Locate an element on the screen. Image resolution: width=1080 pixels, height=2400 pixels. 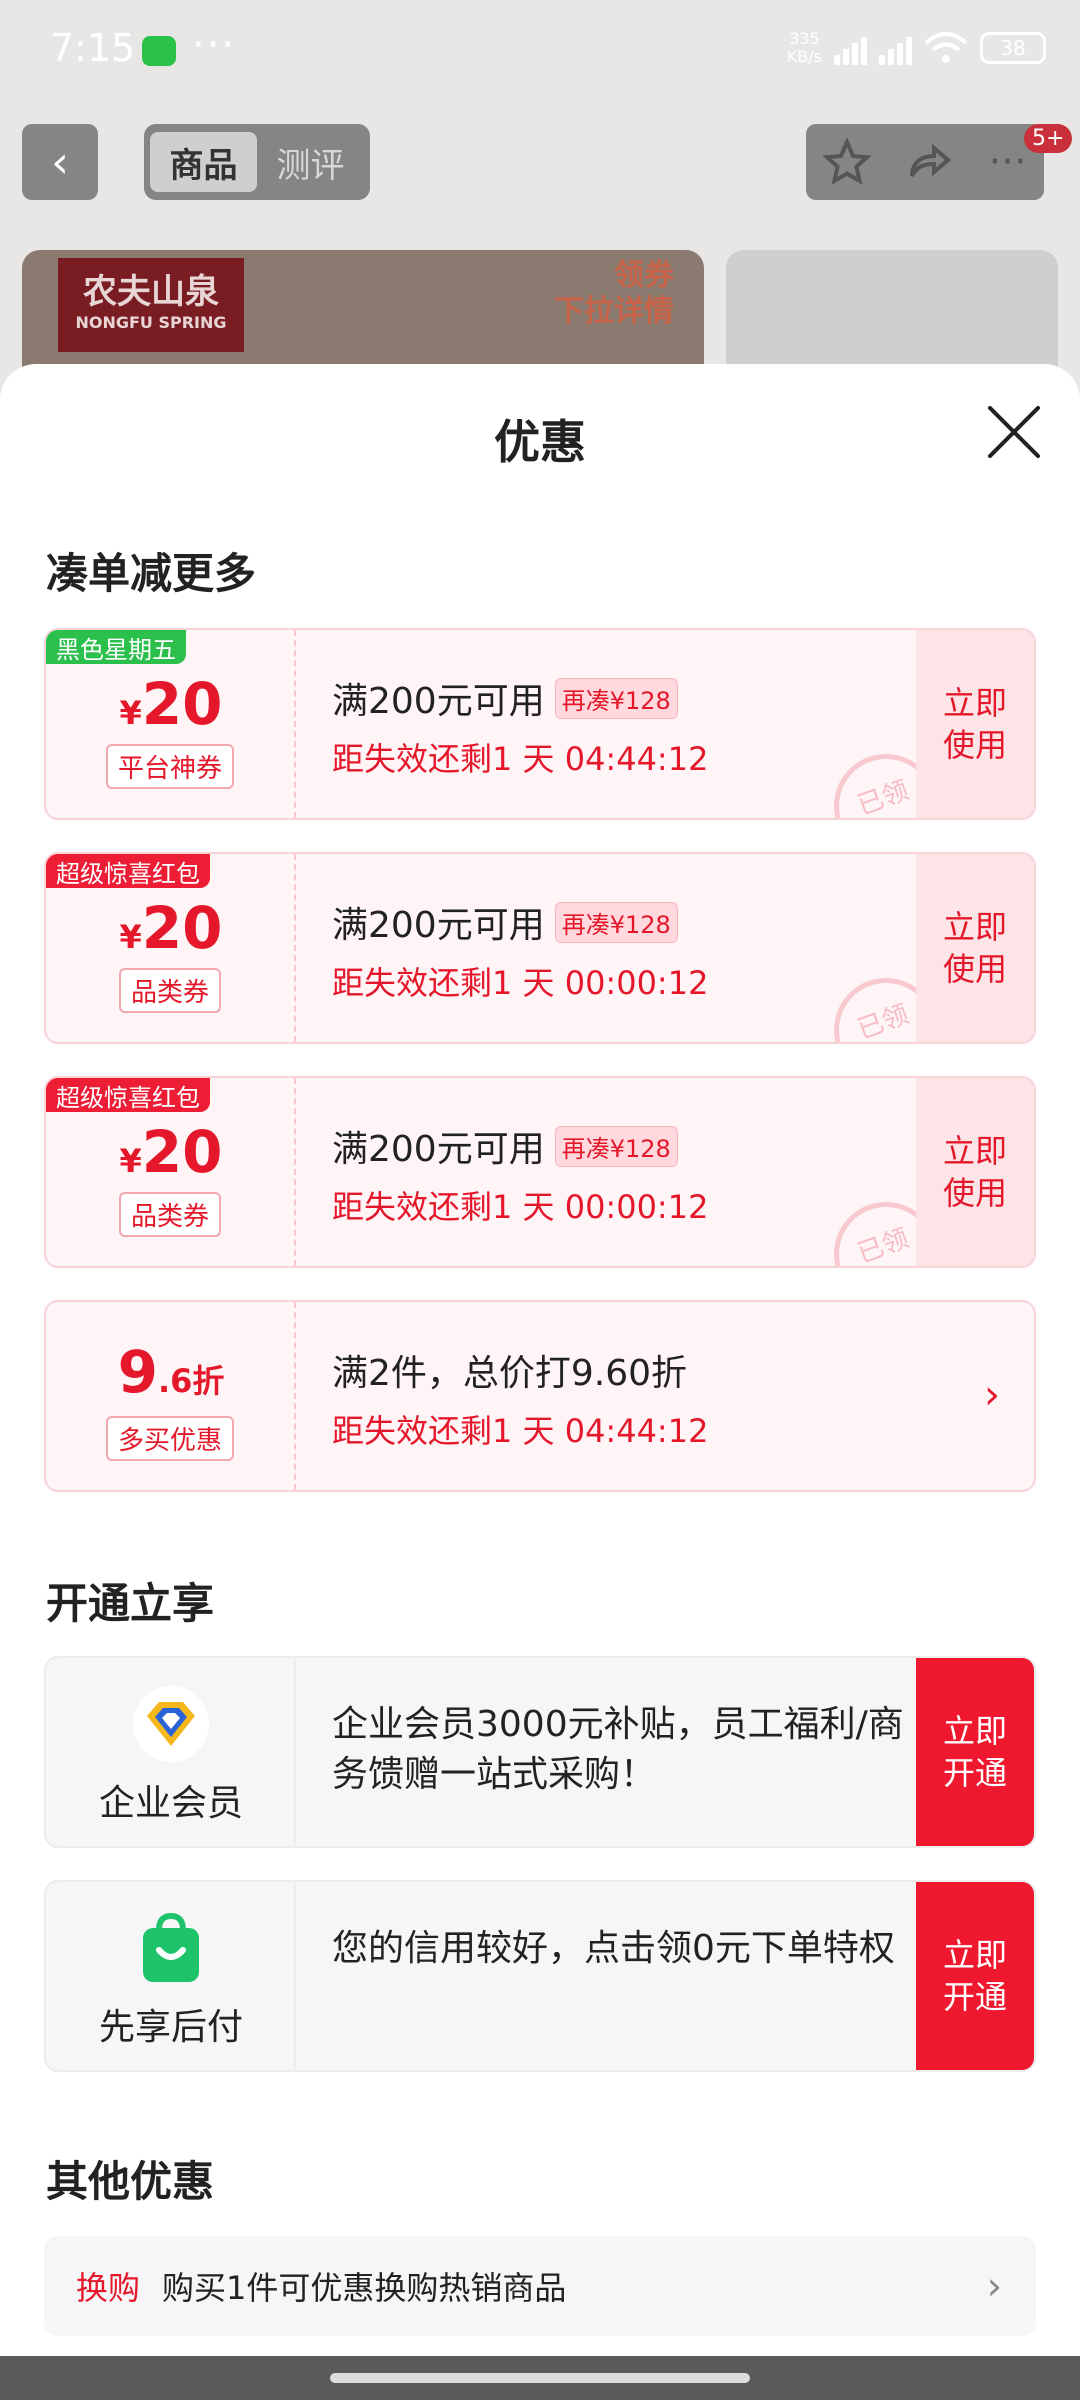
tab-product: 商品 is located at coordinates (203, 162).